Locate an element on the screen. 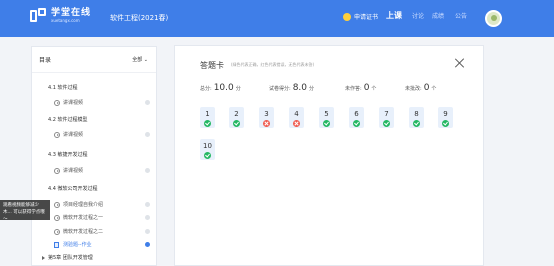 The image size is (554, 266). logo-domain: xuetangx.com is located at coordinates (65, 20).